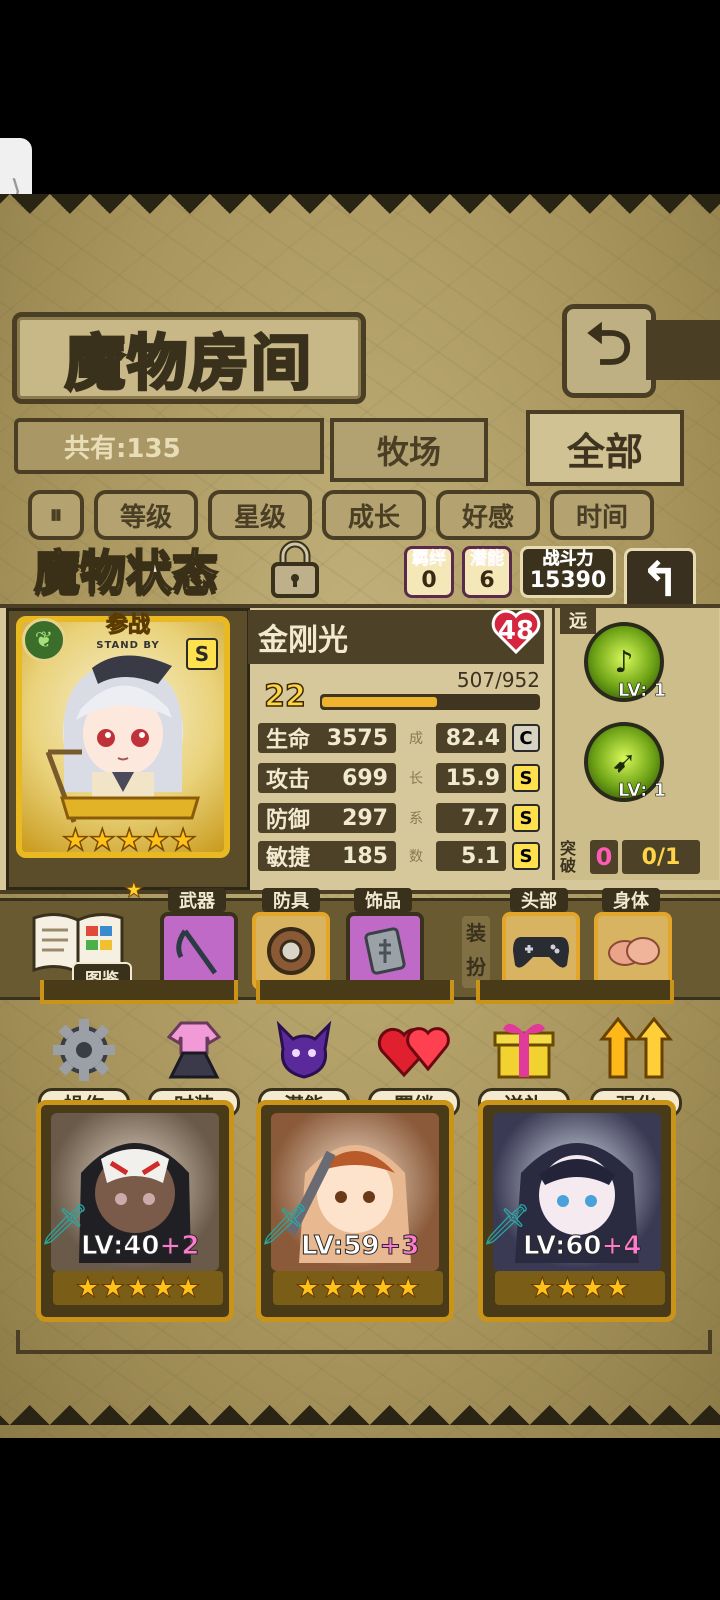  Describe the element at coordinates (568, 857) in the screenshot. I see `breakthrough-label: 突破` at that location.